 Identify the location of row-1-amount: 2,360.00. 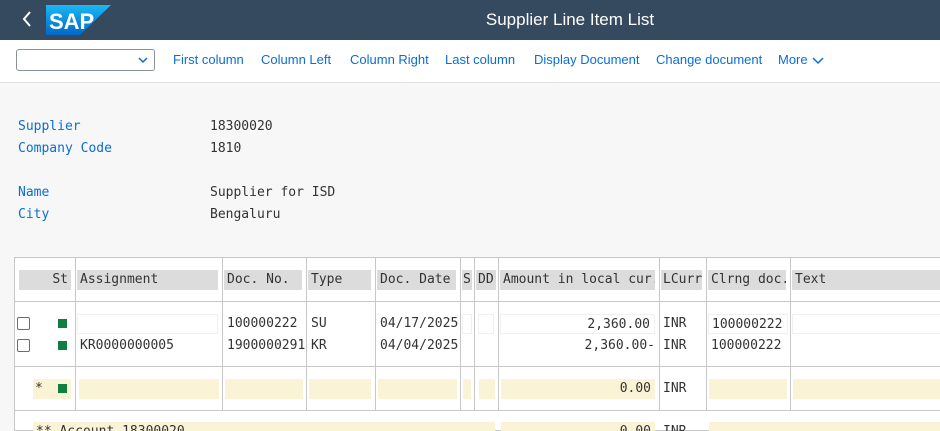
(577, 324).